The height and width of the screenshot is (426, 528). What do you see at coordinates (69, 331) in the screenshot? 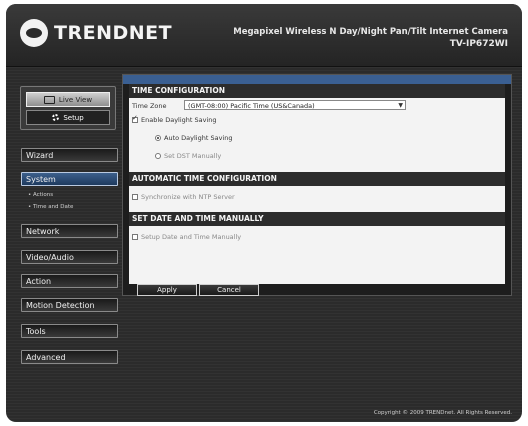
I see `nav-tools: Tools` at bounding box center [69, 331].